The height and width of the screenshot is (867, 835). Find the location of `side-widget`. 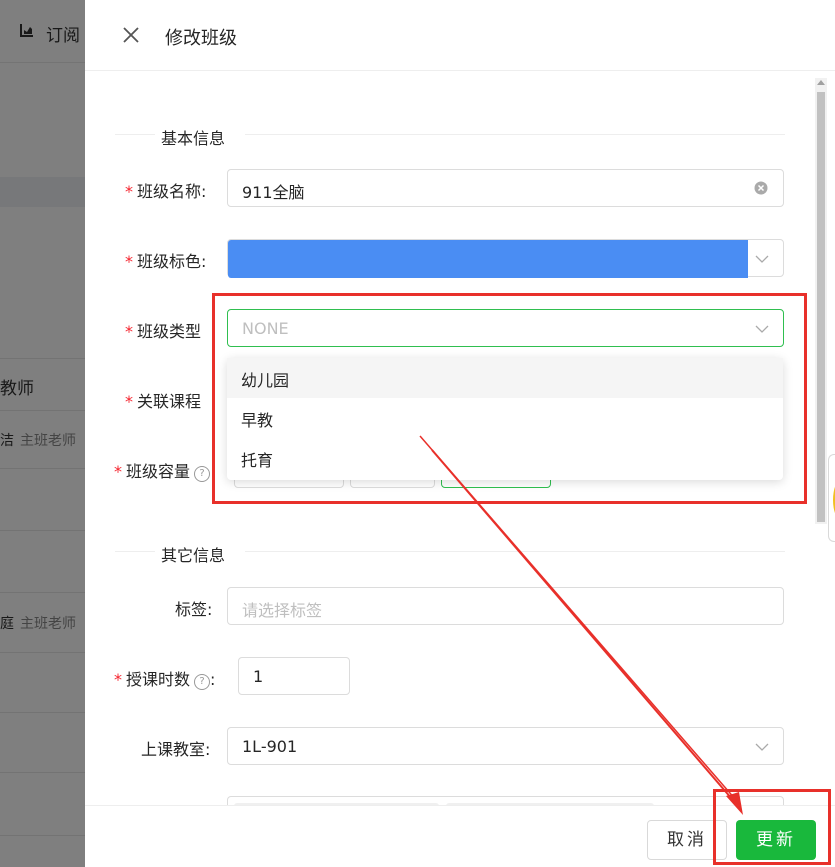

side-widget is located at coordinates (831, 498).